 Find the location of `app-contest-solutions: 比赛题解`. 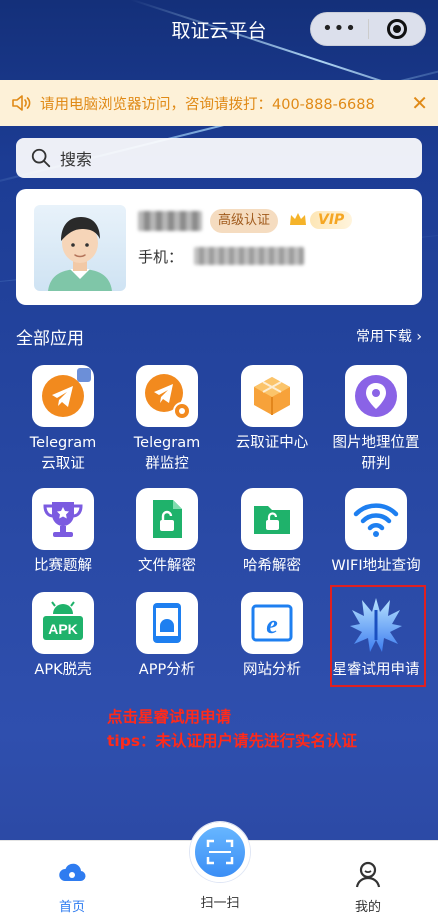

app-contest-solutions: 比赛题解 is located at coordinates (63, 532).